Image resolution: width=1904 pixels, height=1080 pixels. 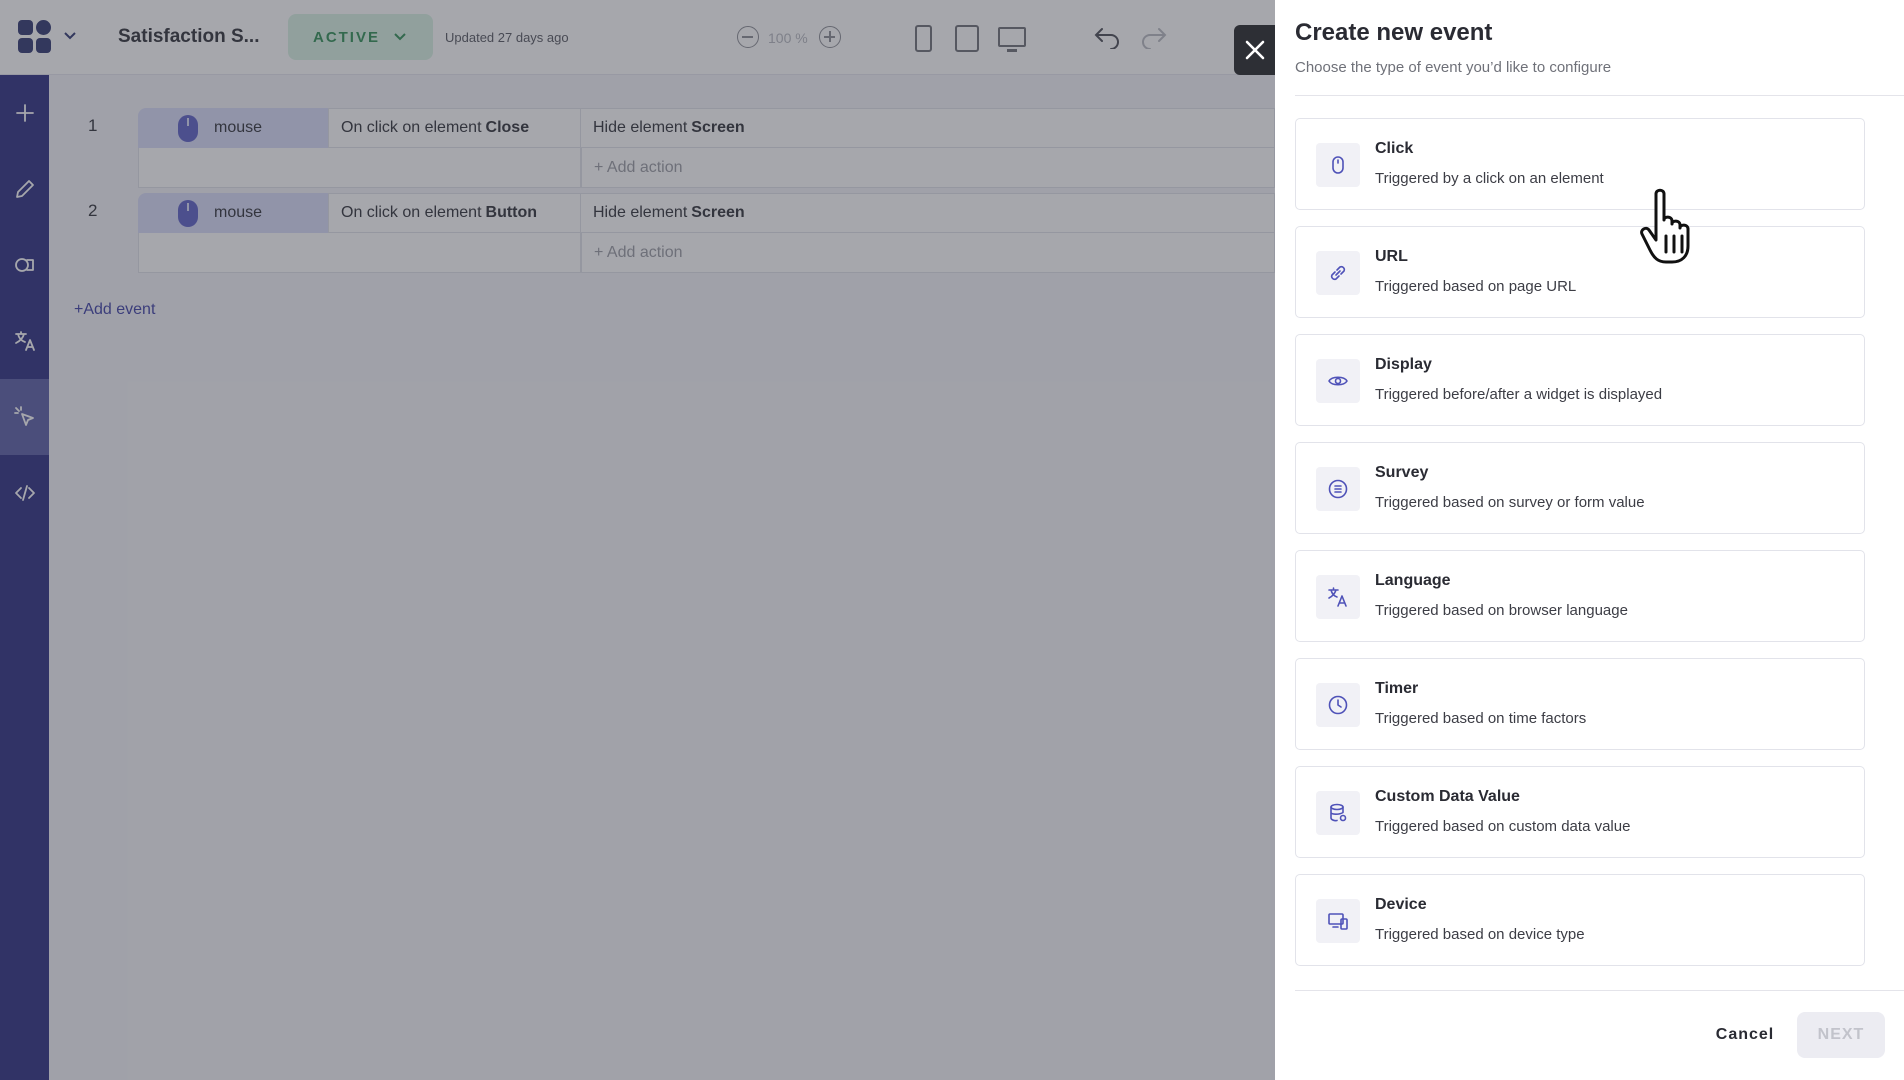 I want to click on option-title: Language, so click(x=1413, y=580).